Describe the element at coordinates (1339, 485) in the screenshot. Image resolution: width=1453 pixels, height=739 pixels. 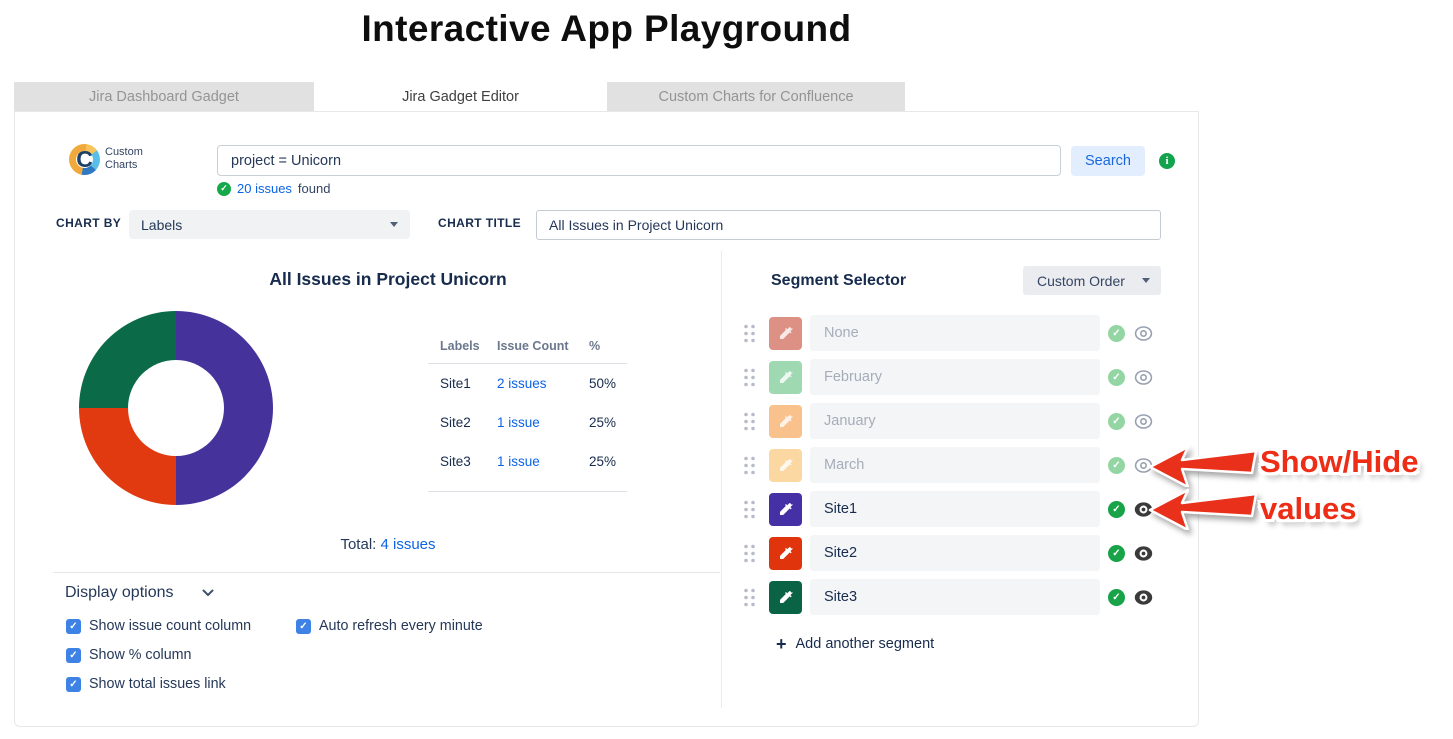
I see `annotation-text: Show/Hide values` at that location.